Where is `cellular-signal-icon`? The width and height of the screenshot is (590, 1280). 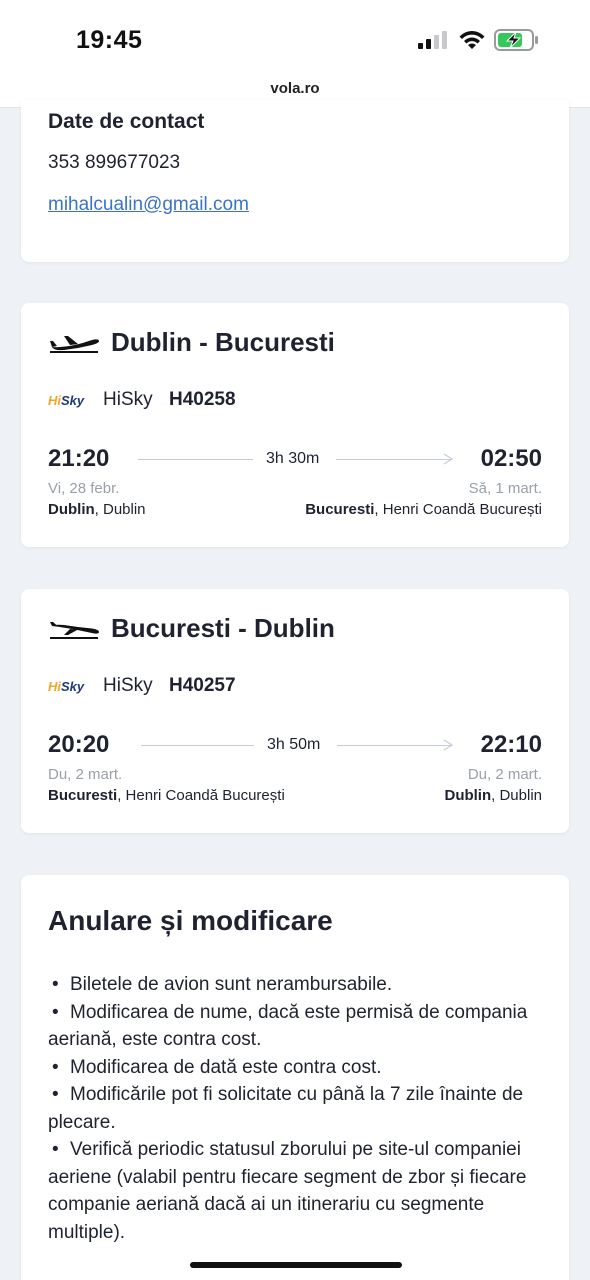 cellular-signal-icon is located at coordinates (432, 40).